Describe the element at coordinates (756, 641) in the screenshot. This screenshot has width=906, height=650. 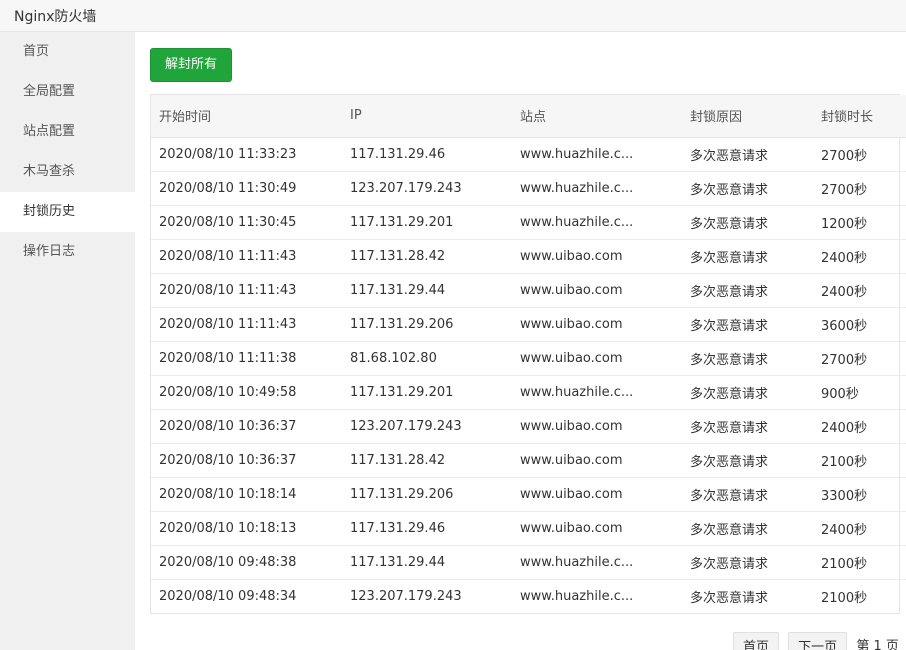
I see `first-page-button: 首页` at that location.